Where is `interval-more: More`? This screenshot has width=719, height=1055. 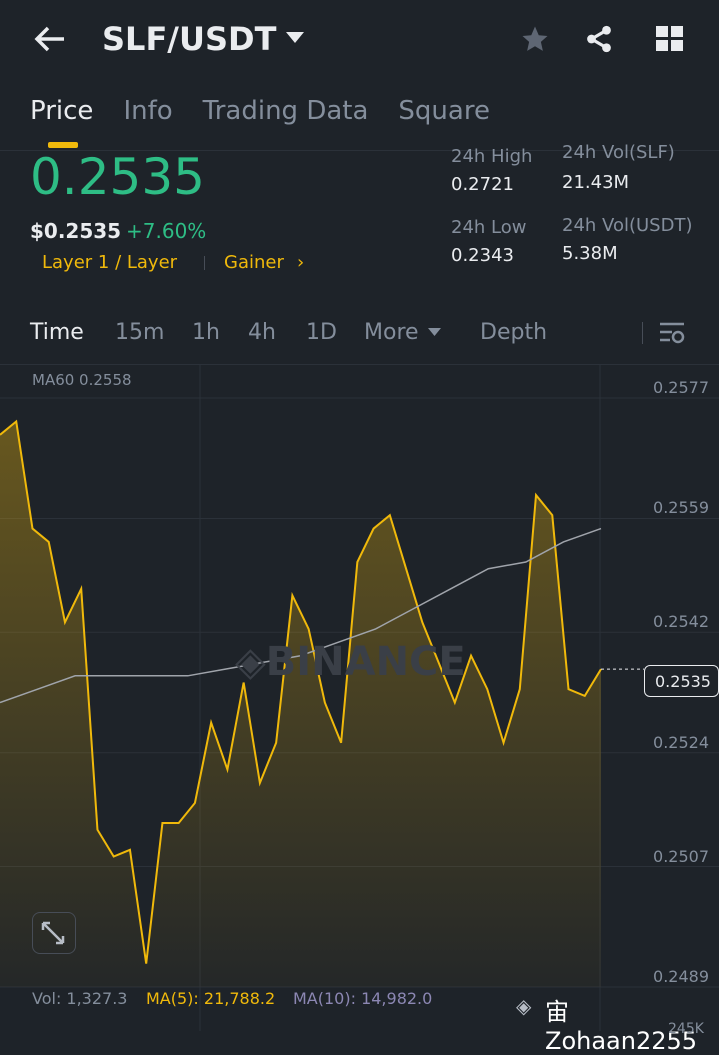 interval-more: More is located at coordinates (391, 332).